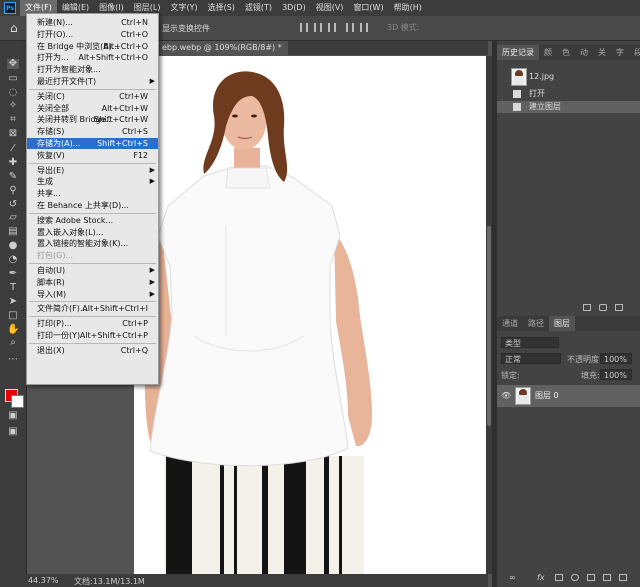  I want to click on document-size: 文档:13.1M/13.1M, so click(109, 581).